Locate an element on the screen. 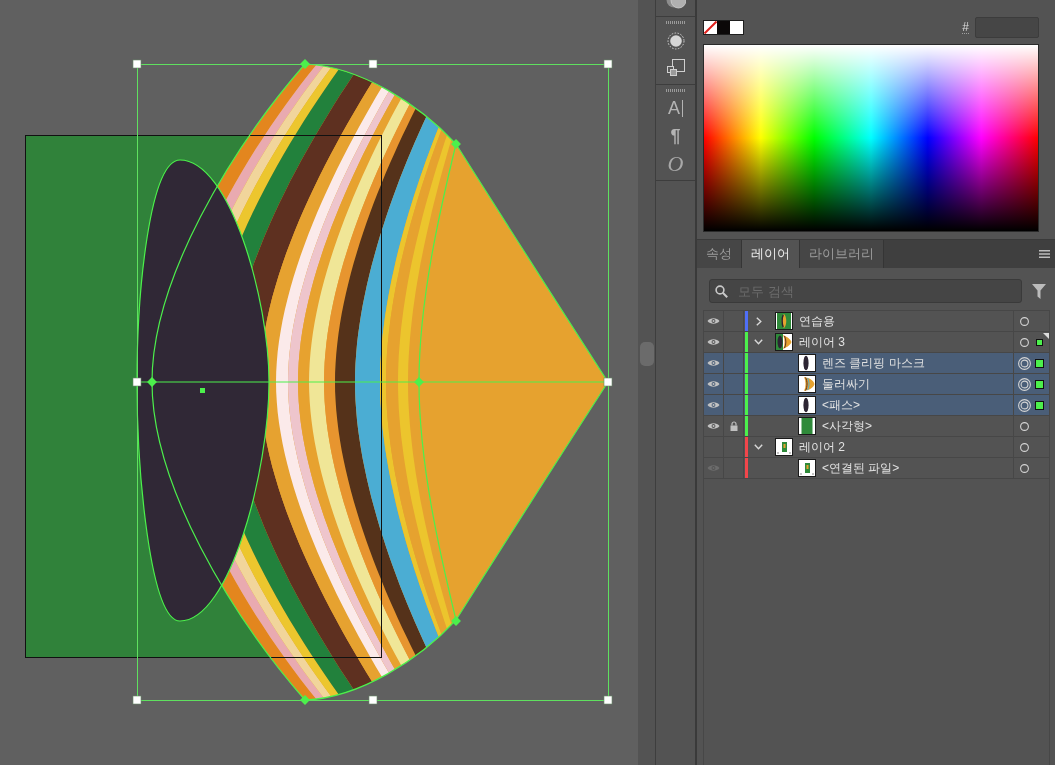 Image resolution: width=1055 pixels, height=765 pixels. layer-row: 레이어 2 is located at coordinates (876, 447).